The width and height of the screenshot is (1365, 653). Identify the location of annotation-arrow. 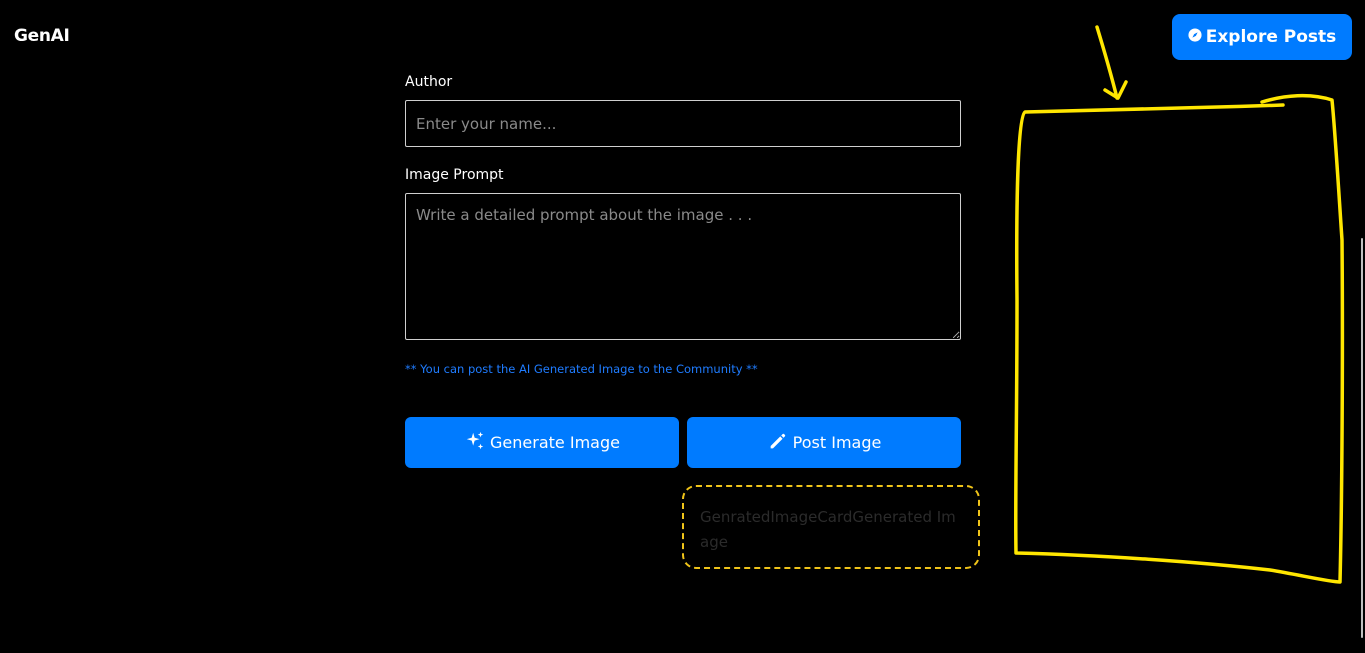
(1107, 62).